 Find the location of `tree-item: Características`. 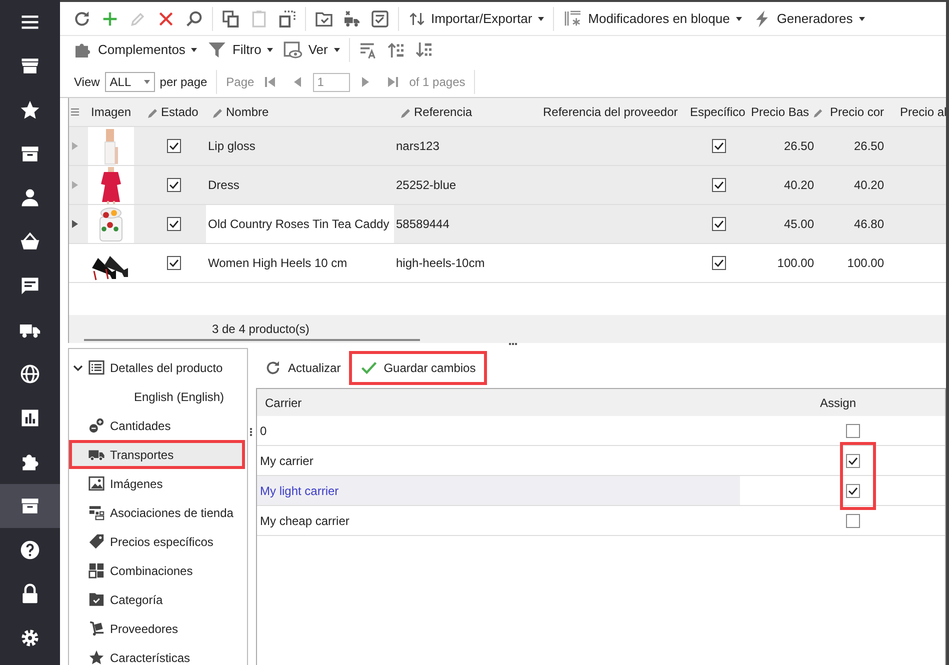

tree-item: Características is located at coordinates (157, 654).